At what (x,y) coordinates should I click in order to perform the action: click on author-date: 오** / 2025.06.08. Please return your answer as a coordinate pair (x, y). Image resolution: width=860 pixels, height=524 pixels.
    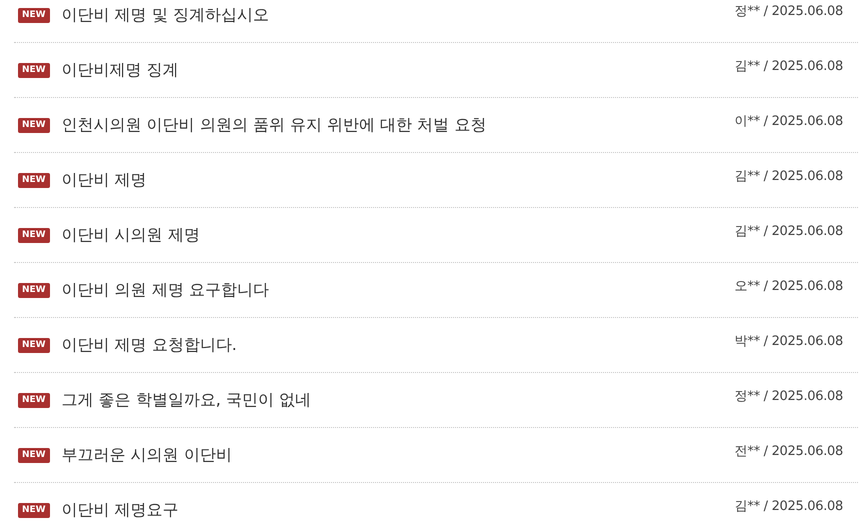
    Looking at the image, I should click on (788, 286).